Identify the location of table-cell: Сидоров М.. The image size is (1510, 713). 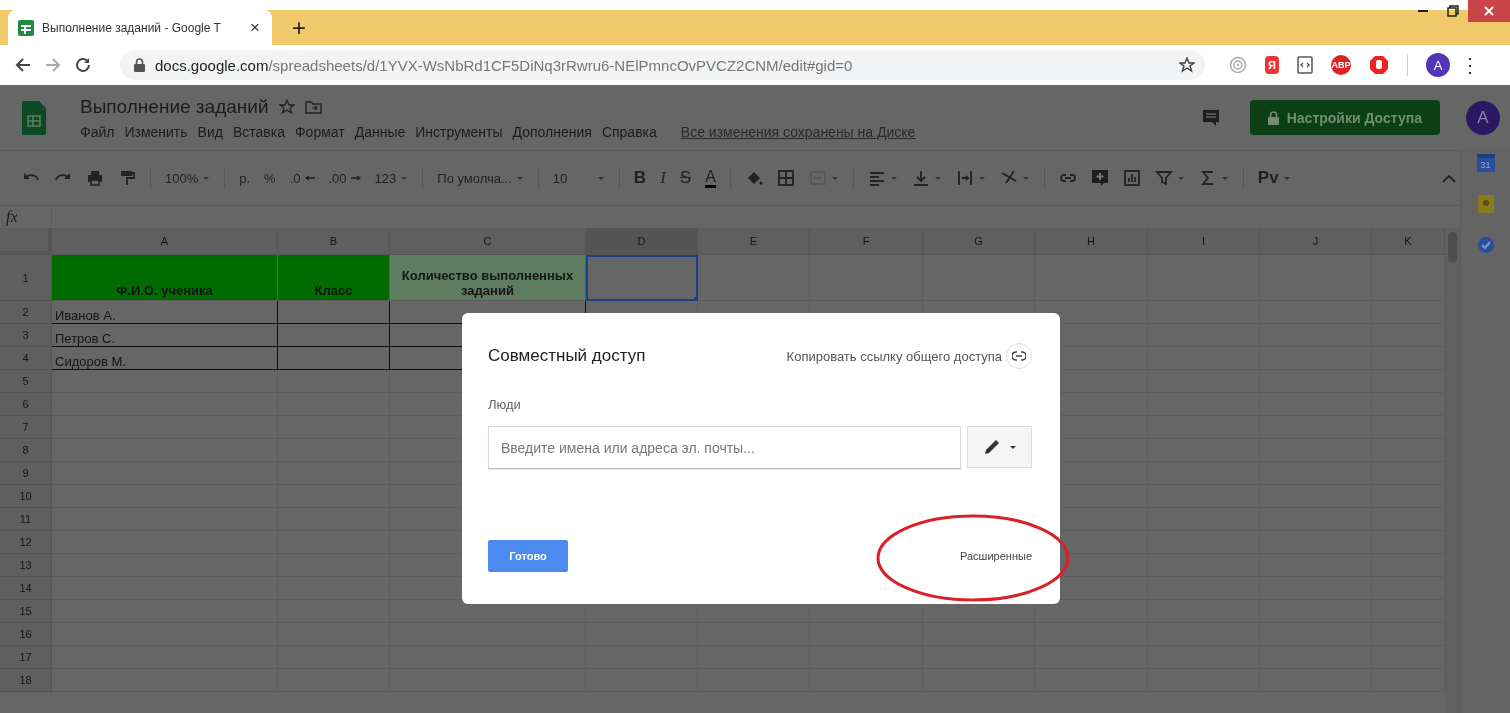
(165, 358).